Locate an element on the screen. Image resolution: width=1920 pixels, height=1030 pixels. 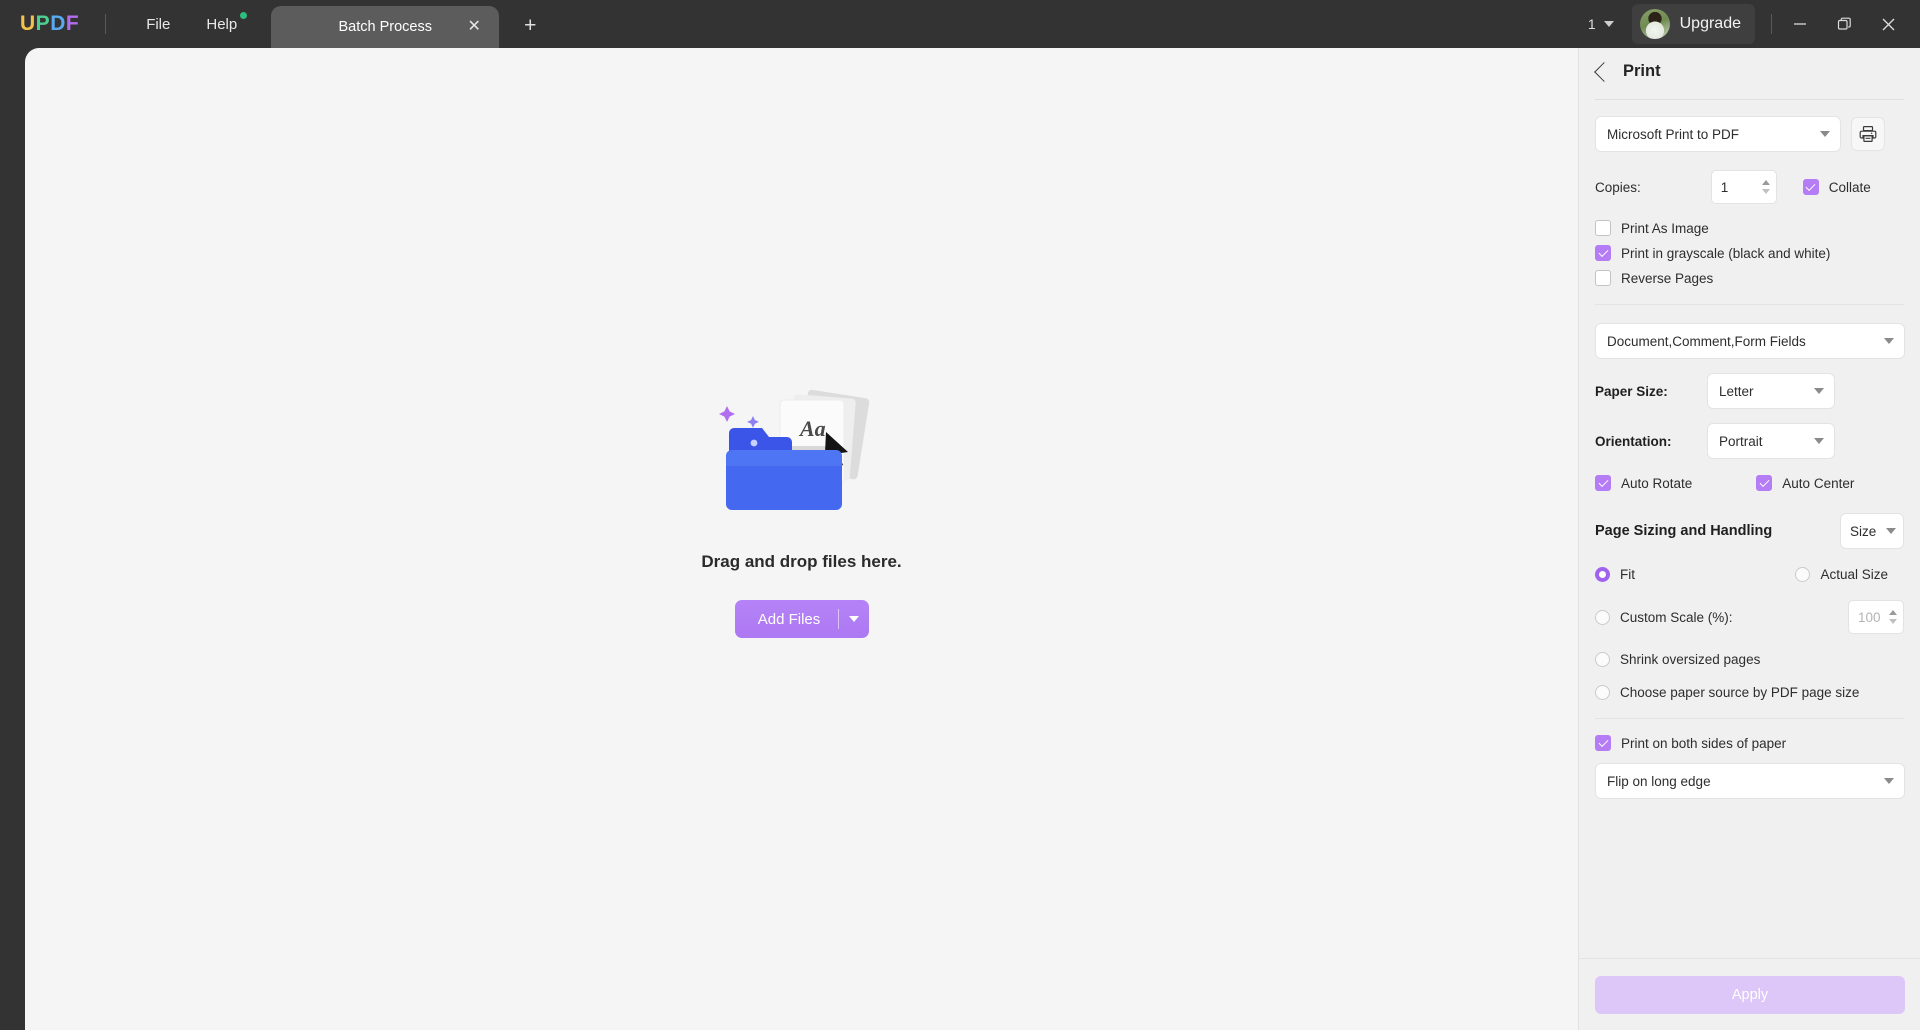
add-files-button: Add Files is located at coordinates (801, 619).